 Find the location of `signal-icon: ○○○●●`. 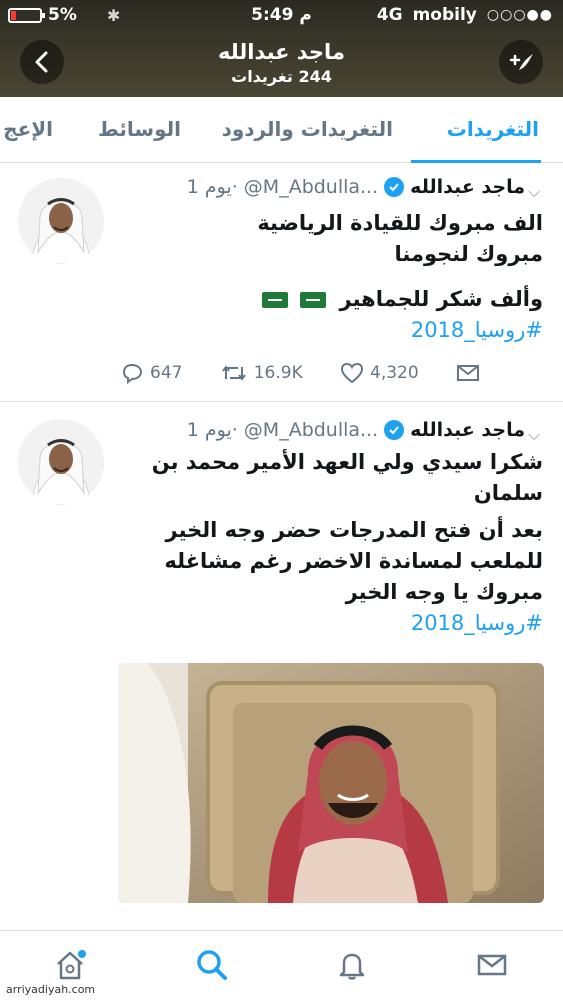

signal-icon: ○○○●● is located at coordinates (519, 15).